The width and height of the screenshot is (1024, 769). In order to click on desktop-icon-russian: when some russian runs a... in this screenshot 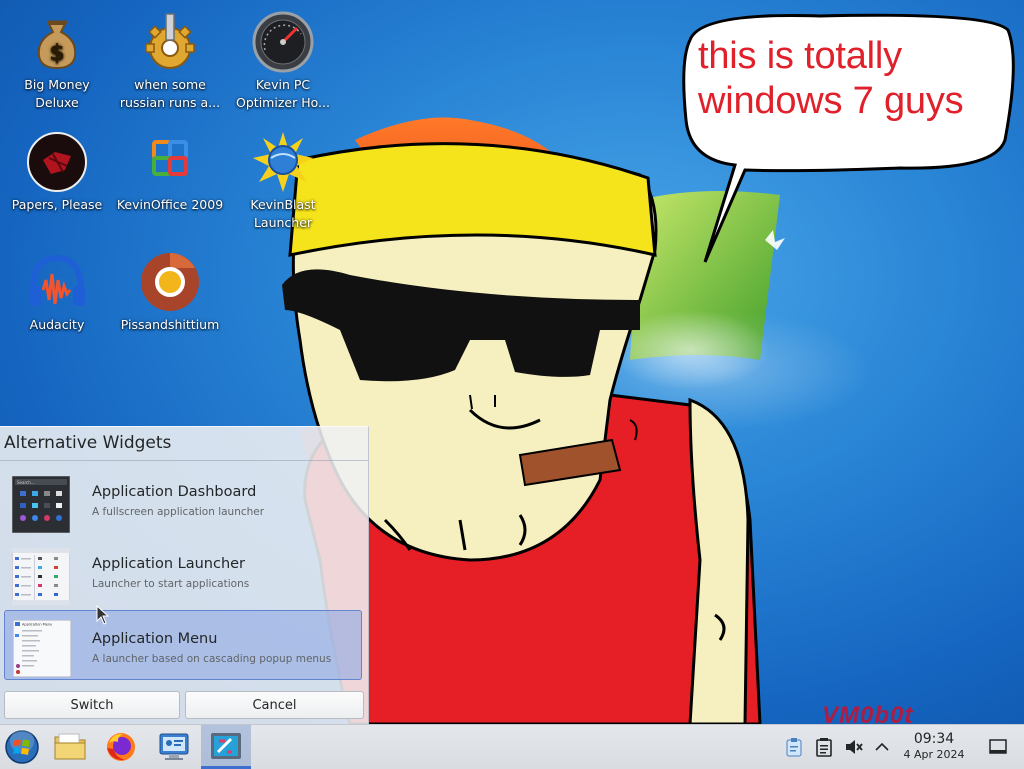, I will do `click(170, 61)`.